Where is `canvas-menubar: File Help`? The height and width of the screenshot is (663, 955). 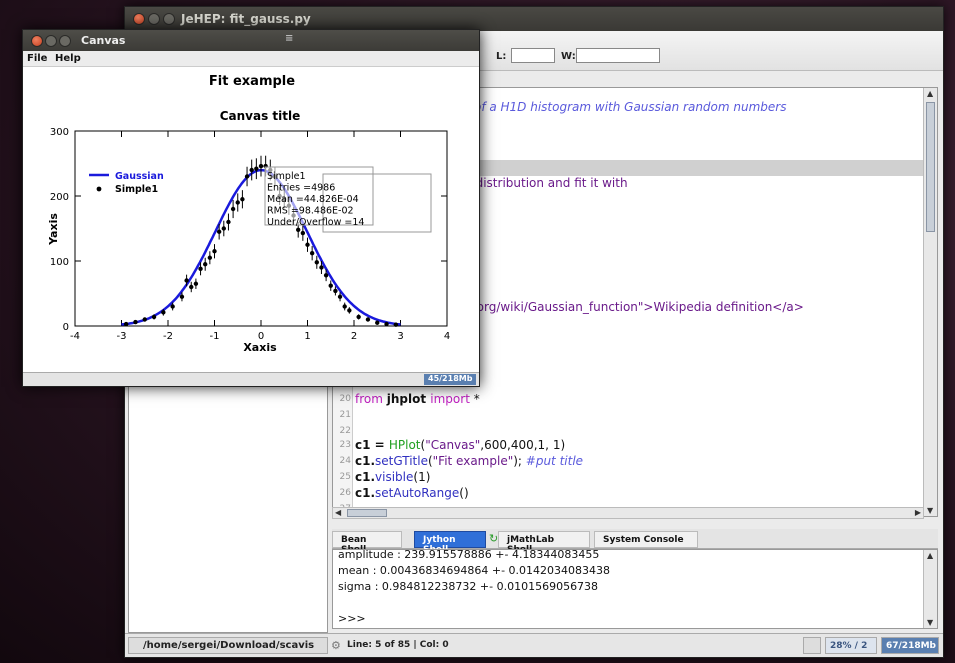 canvas-menubar: File Help is located at coordinates (251, 59).